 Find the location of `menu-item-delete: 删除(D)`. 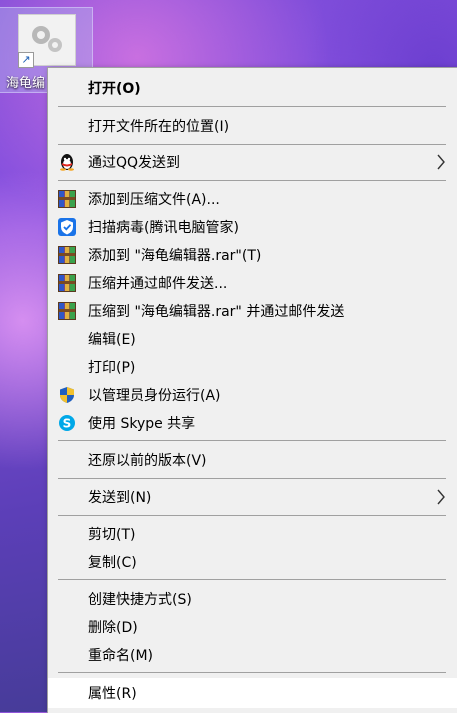

menu-item-delete: 删除(D) is located at coordinates (252, 627).